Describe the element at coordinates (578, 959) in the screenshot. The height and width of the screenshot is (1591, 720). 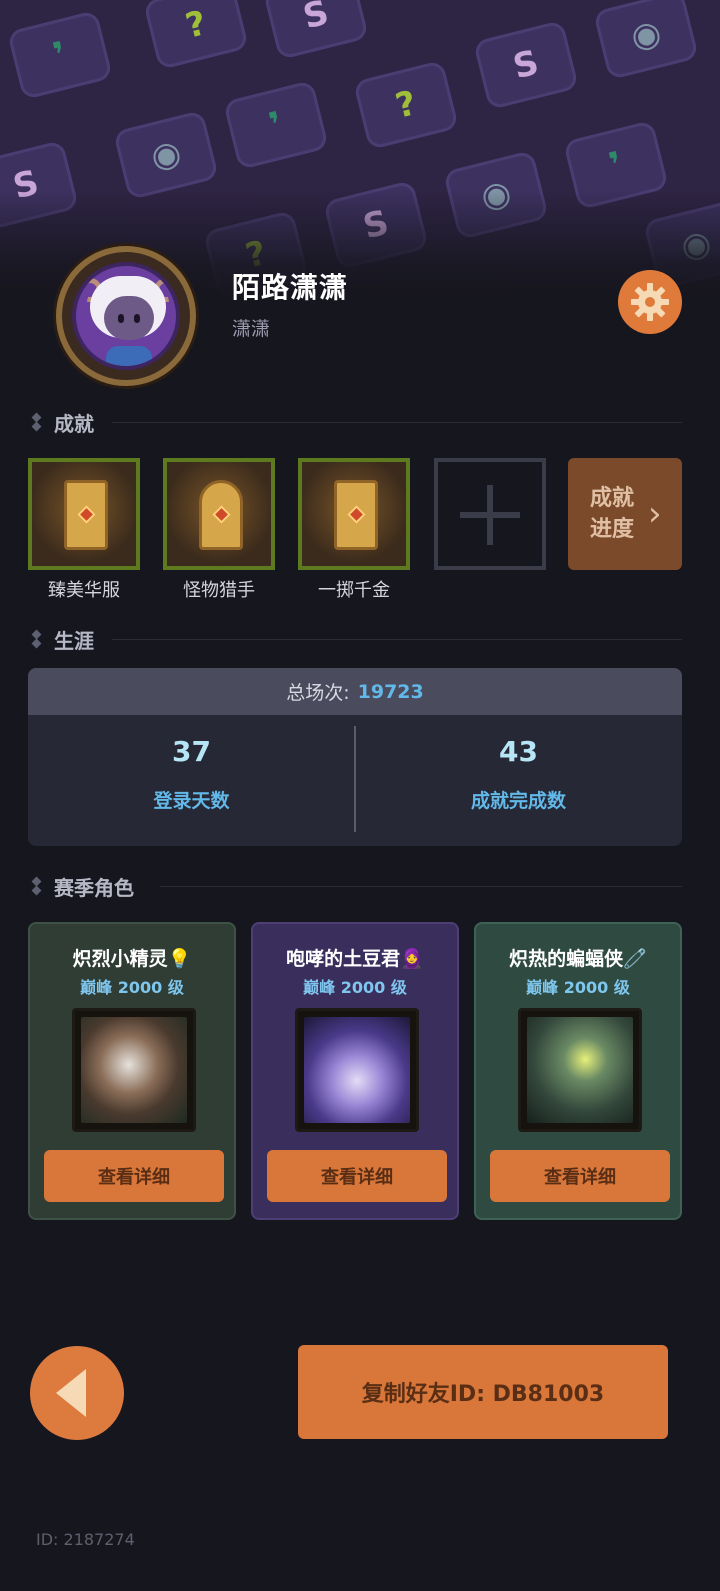
I see `character-name: 炽热的蝙蝠侠🧷` at that location.